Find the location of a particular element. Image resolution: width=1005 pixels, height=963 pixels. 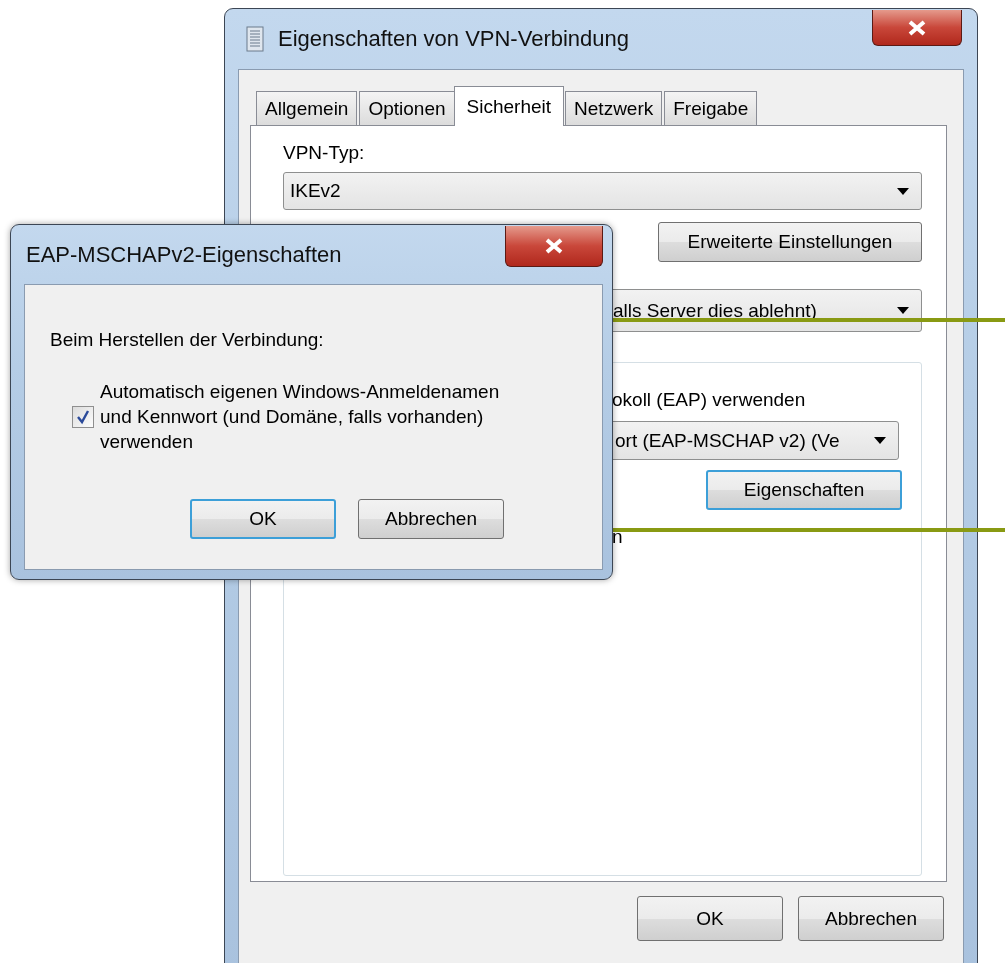

advanced-settings-button: Erweiterte Einstellungen is located at coordinates (790, 242).